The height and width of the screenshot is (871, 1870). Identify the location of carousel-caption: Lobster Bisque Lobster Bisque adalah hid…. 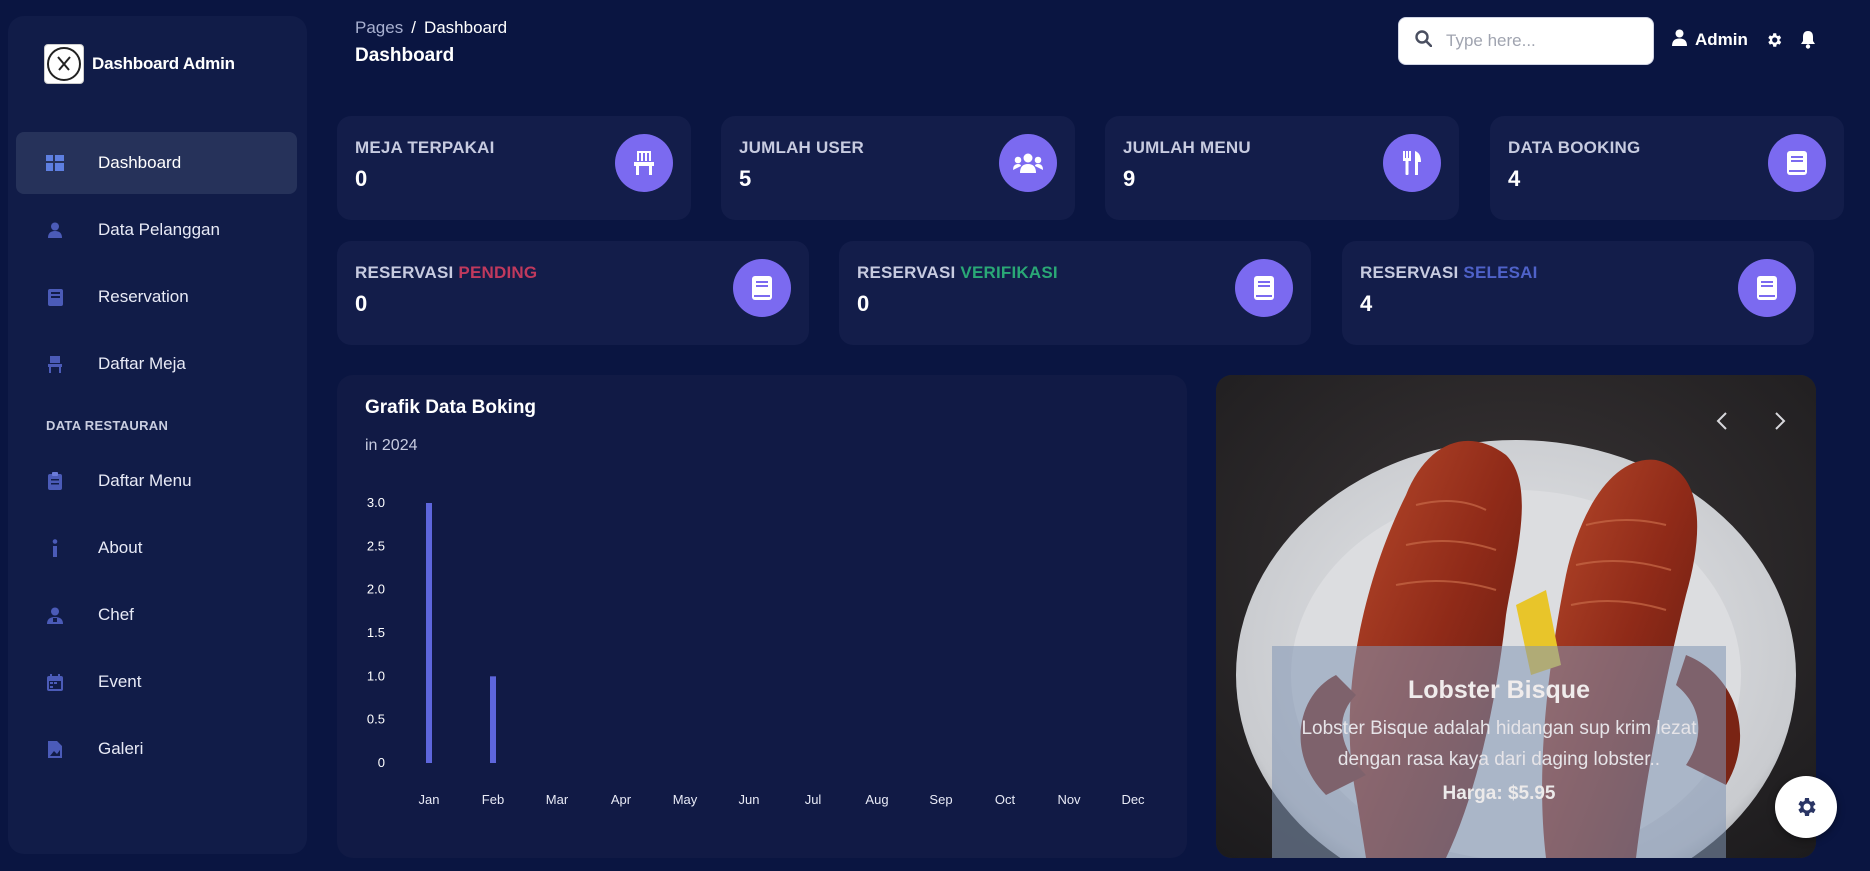
(1499, 752).